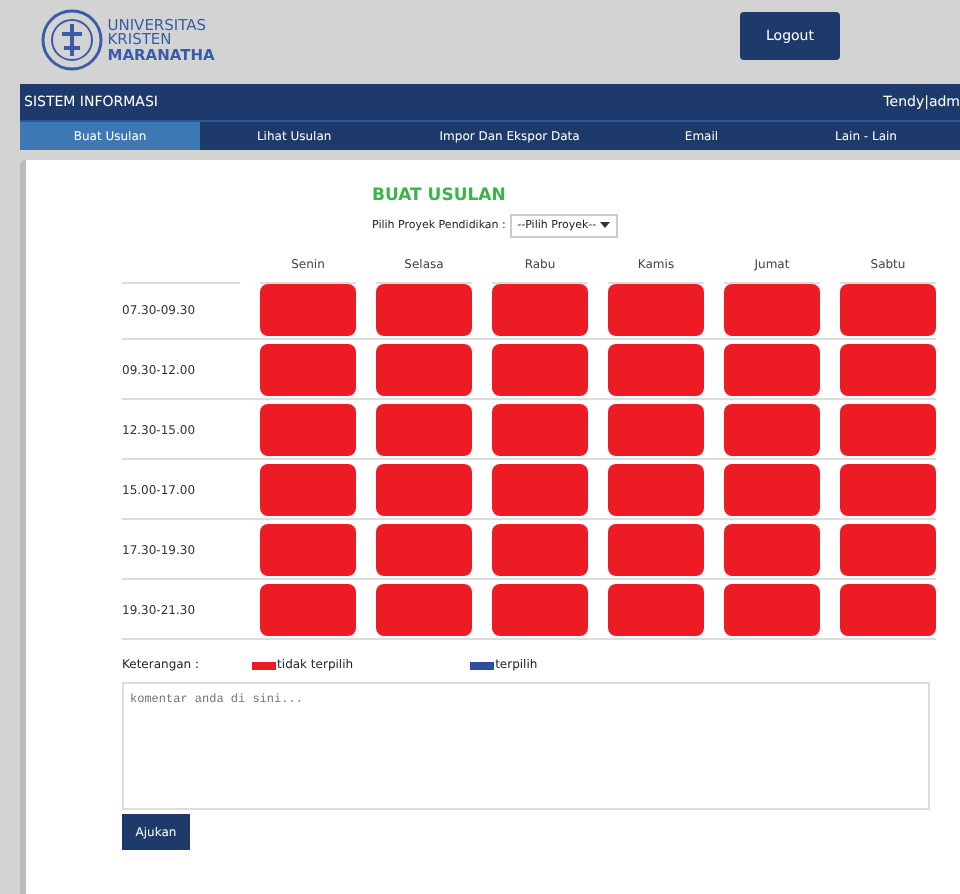  What do you see at coordinates (439, 197) in the screenshot?
I see `page-title: BUAT USULAN` at bounding box center [439, 197].